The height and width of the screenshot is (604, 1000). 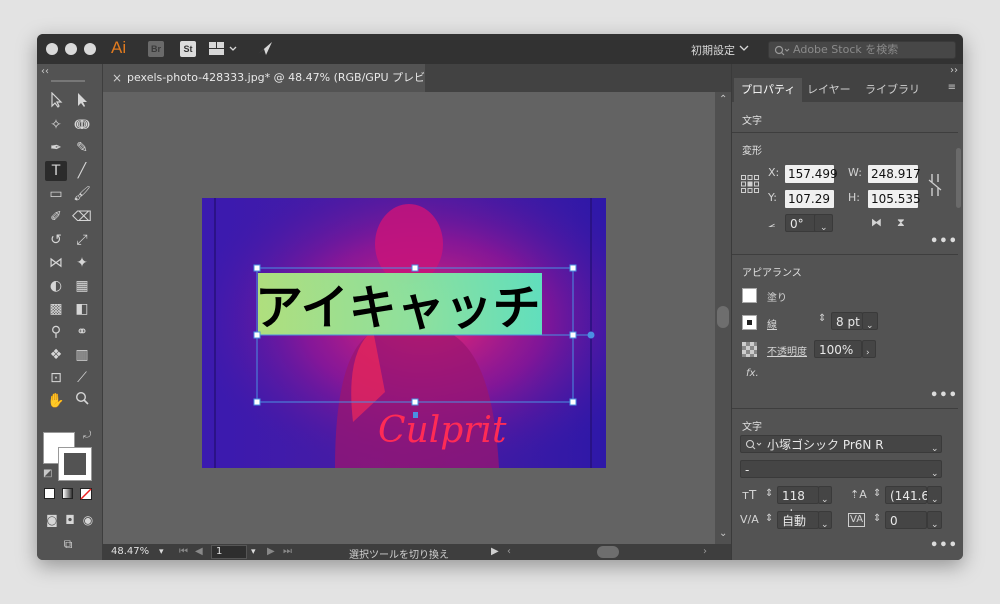 What do you see at coordinates (117, 78) in the screenshot?
I see `close-tab-icon: ×` at bounding box center [117, 78].